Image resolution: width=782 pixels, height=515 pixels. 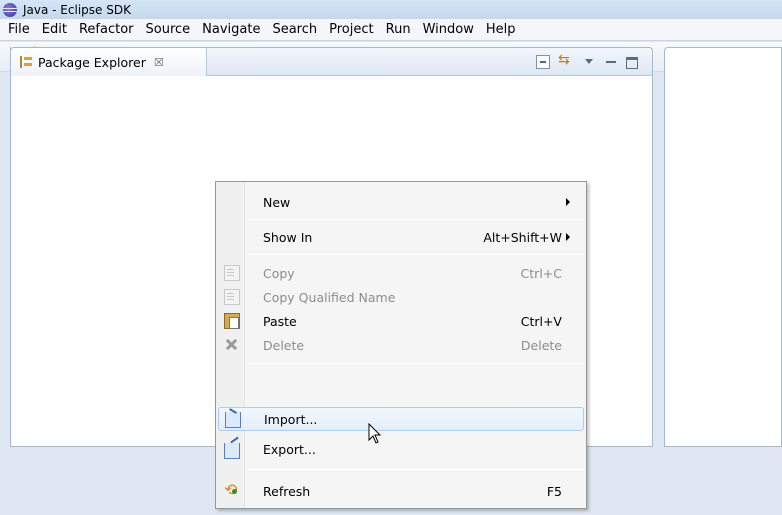 What do you see at coordinates (331, 62) in the screenshot?
I see `view-header: Package Explorer ☒` at bounding box center [331, 62].